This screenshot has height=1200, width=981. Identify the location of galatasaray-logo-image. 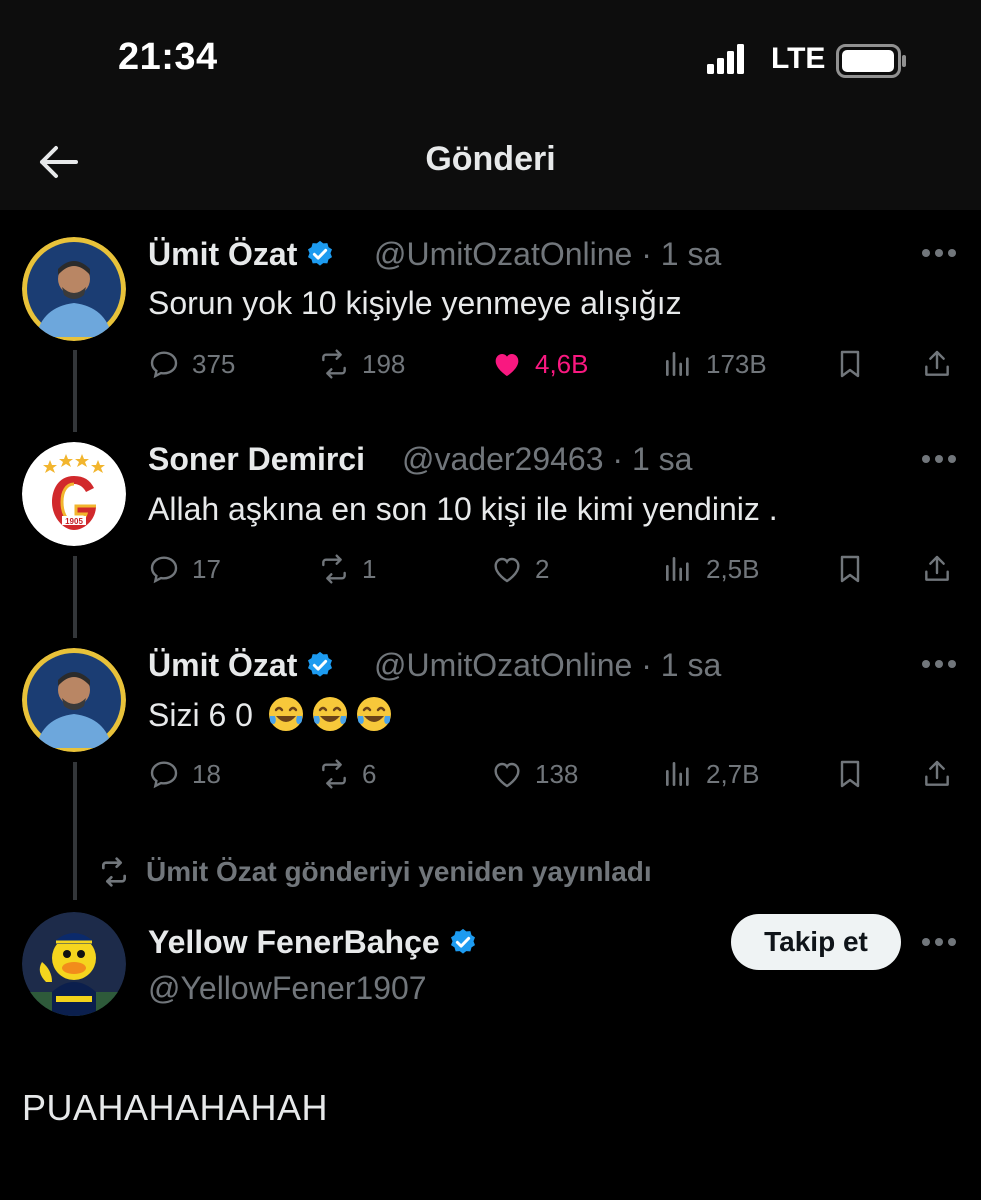
(74, 494).